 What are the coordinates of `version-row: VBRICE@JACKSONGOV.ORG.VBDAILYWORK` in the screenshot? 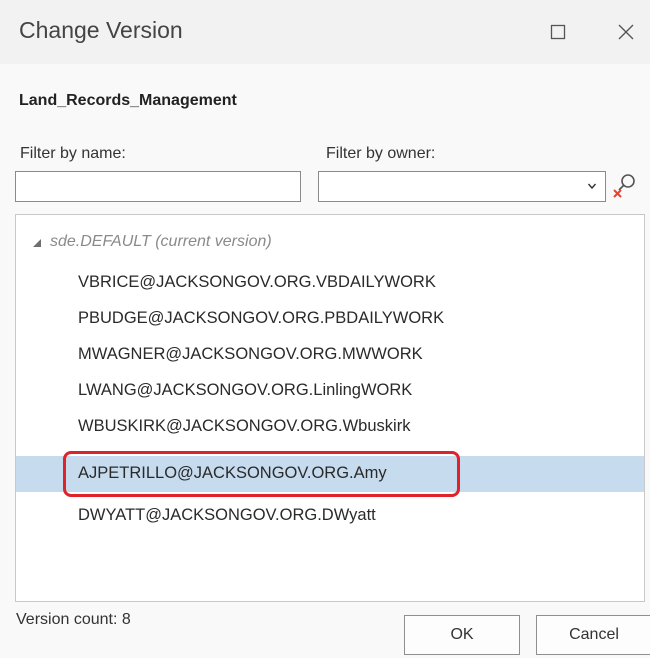 It's located at (330, 283).